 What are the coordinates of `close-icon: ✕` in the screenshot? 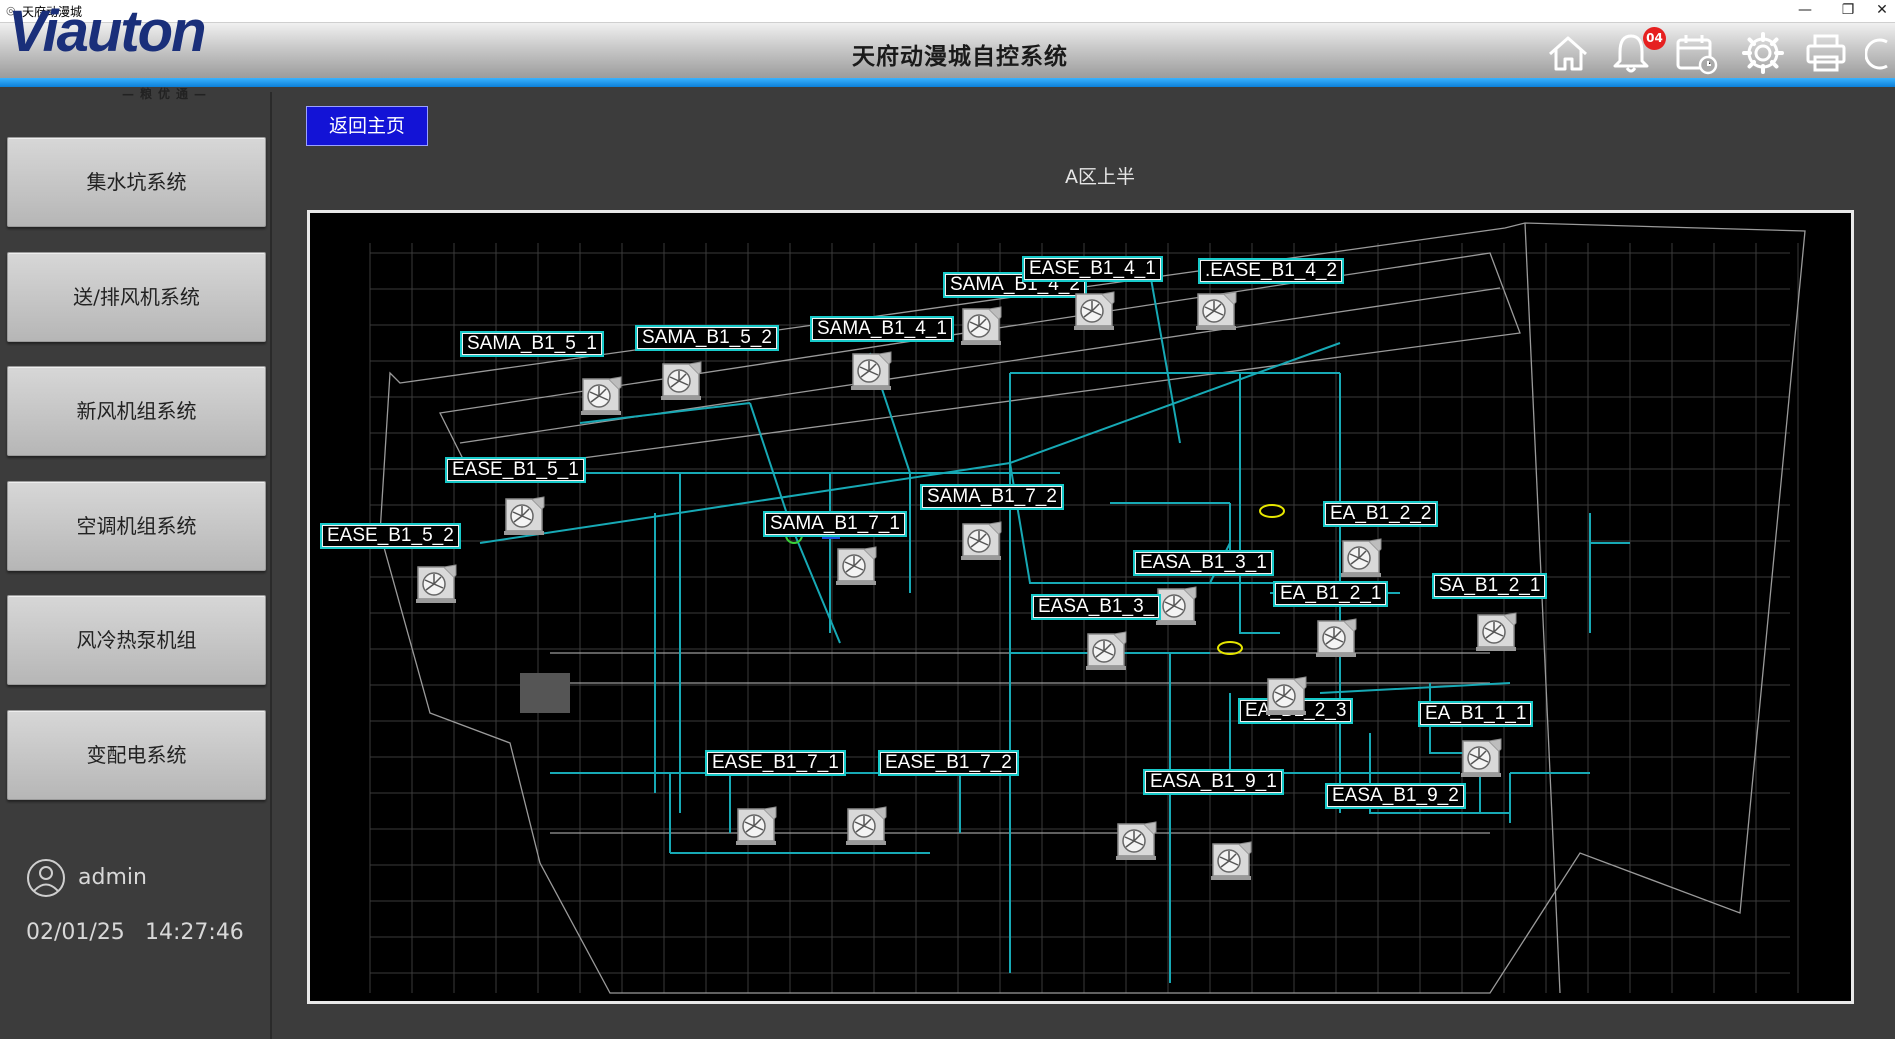 It's located at (1878, 11).